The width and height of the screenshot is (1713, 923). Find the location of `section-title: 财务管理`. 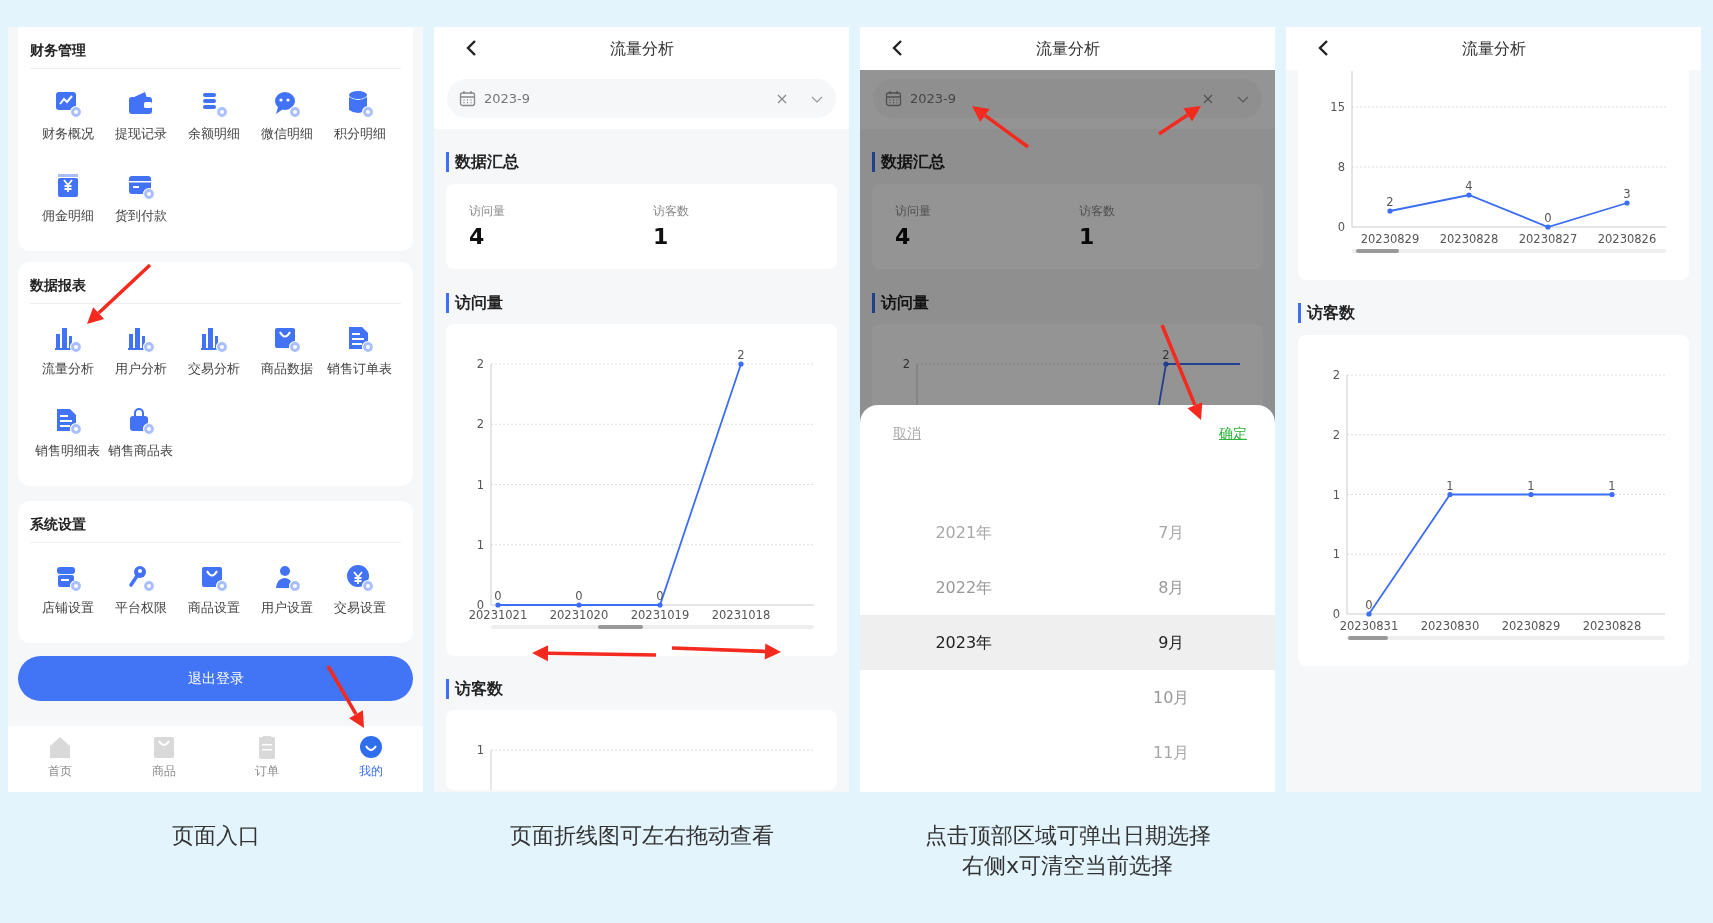

section-title: 财务管理 is located at coordinates (58, 50).